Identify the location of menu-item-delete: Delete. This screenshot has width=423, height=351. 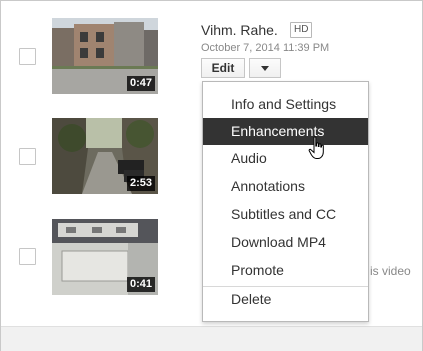
(285, 299).